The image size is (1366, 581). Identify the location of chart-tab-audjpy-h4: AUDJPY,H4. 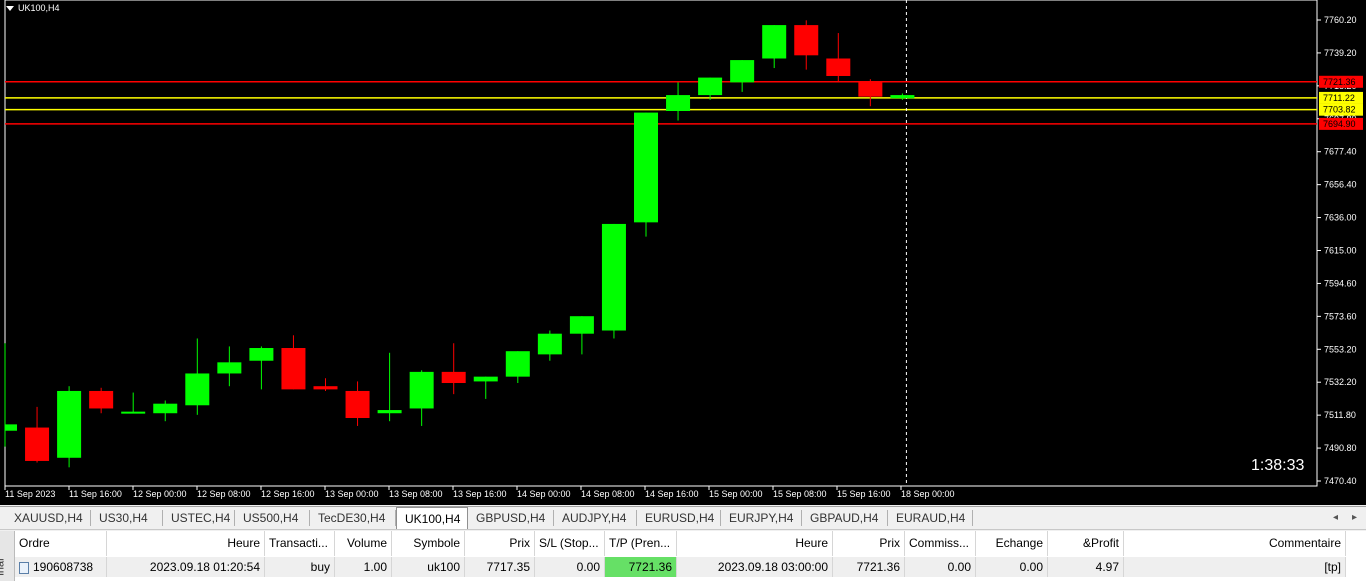
(595, 518).